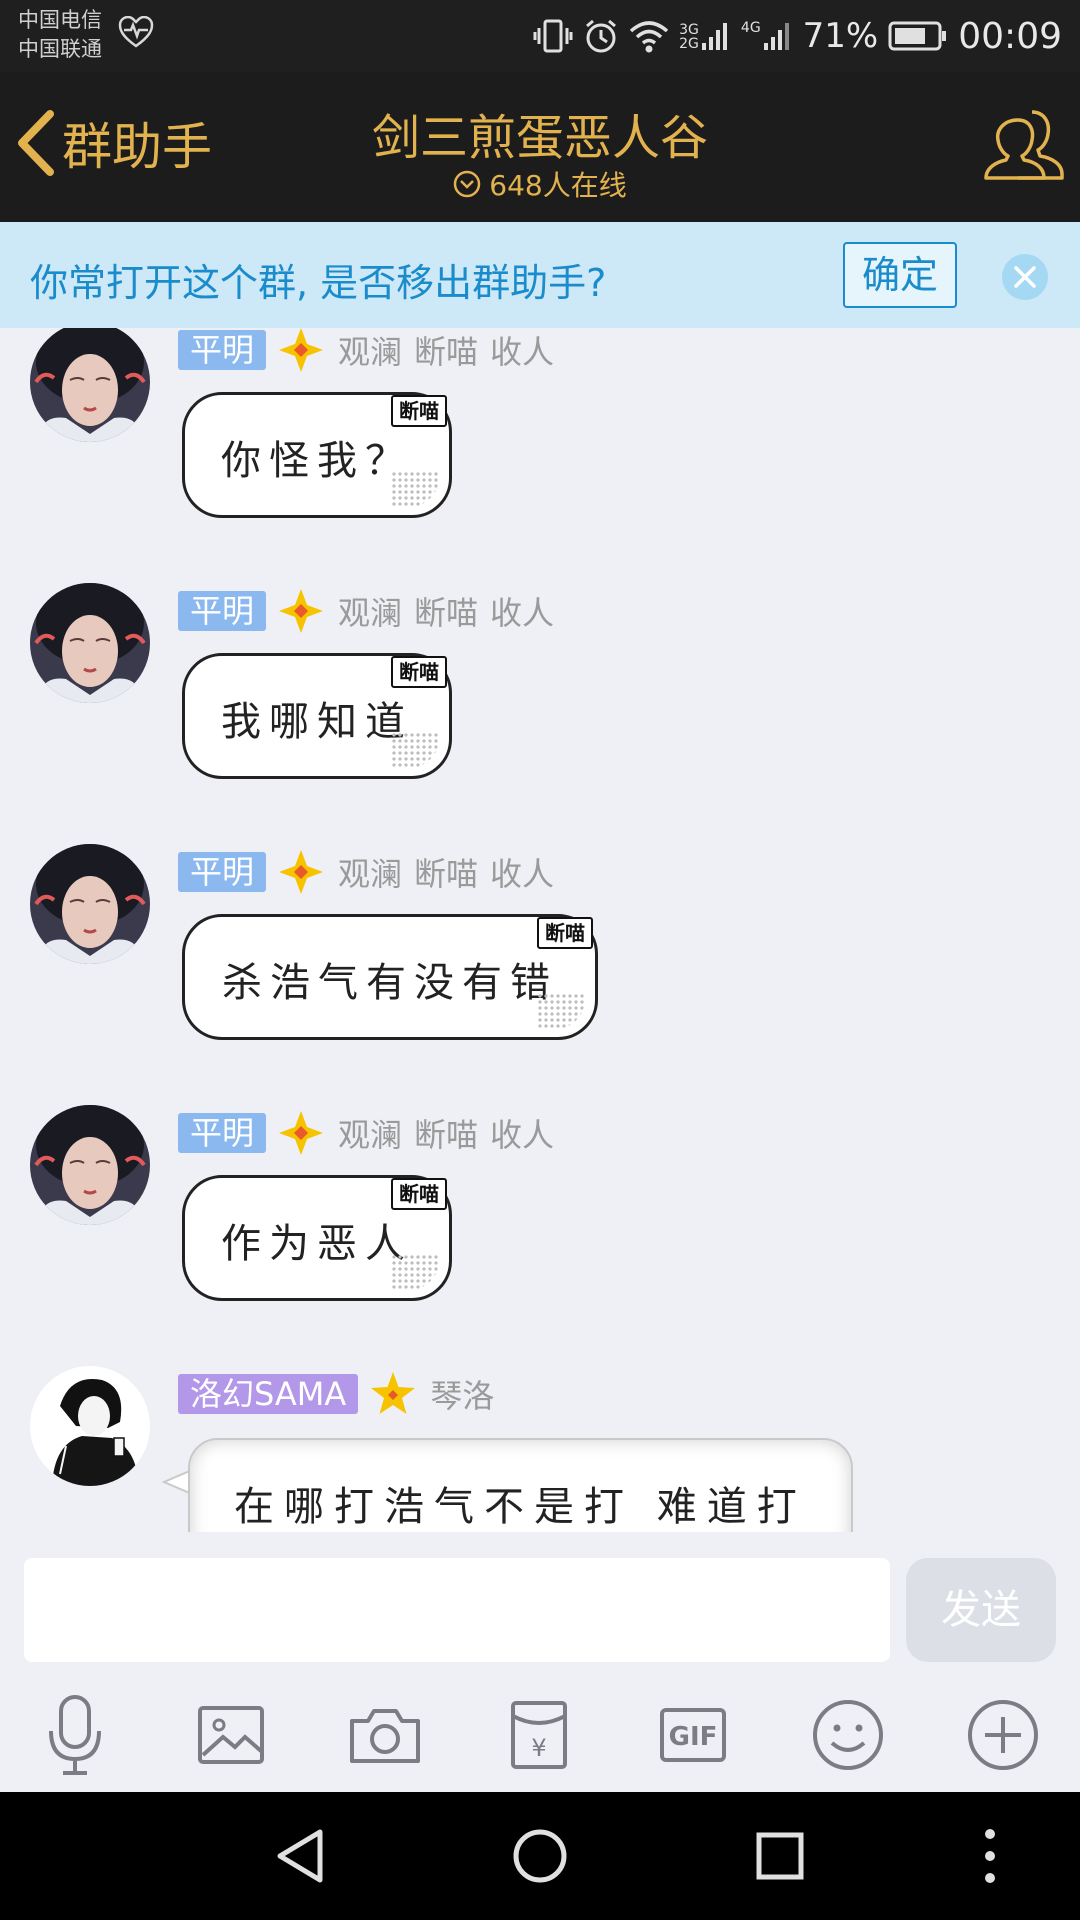 This screenshot has width=1080, height=1920. I want to click on plus-circle-icon, so click(1003, 1735).